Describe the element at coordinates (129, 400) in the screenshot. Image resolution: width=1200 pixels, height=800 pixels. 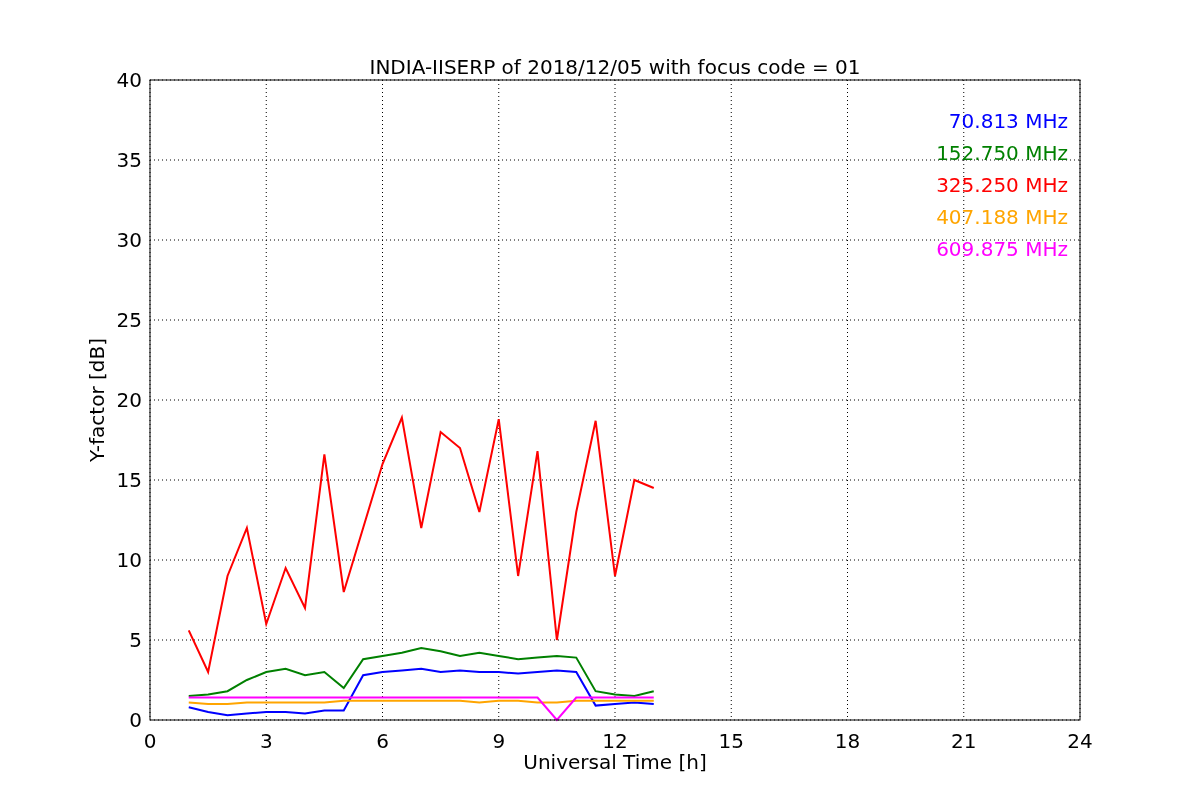
I see `y-tick-label: 20` at that location.